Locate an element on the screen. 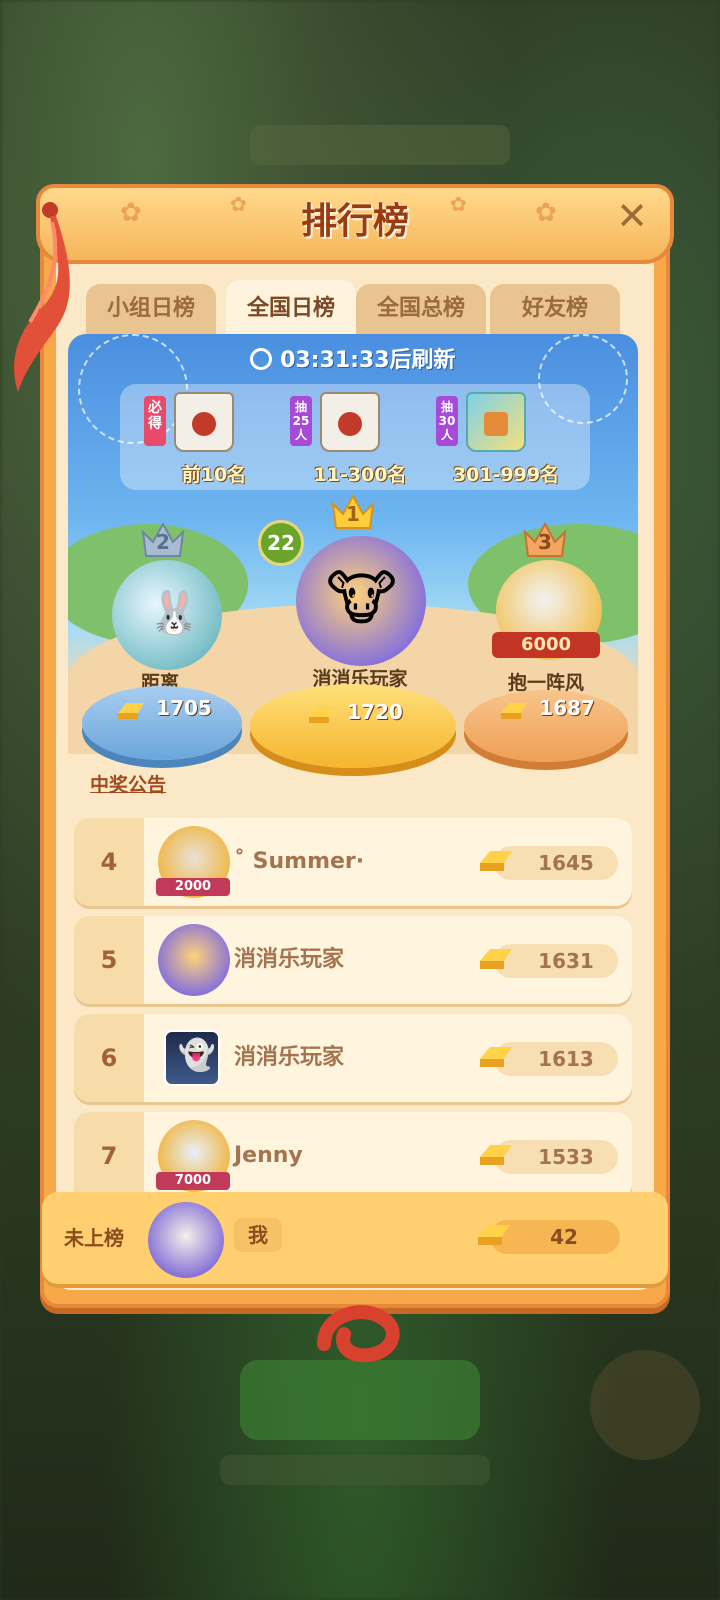 Image resolution: width=720 pixels, height=1600 pixels. tab-group-daily: 小组日榜 is located at coordinates (151, 309).